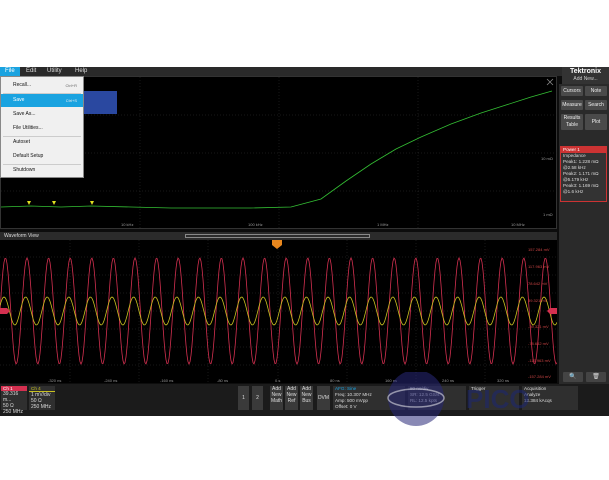 The width and height of the screenshot is (609, 480). What do you see at coordinates (127, 224) in the screenshot?
I see `x-tick-label: 10 kHz` at bounding box center [127, 224].